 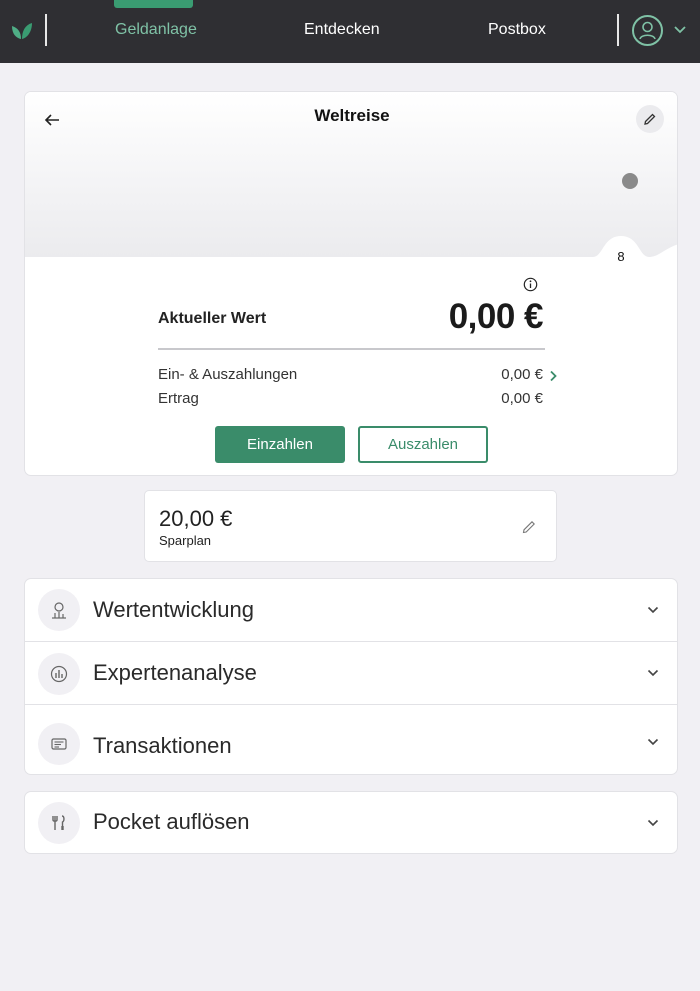 What do you see at coordinates (156, 30) in the screenshot?
I see `nav-item-geldanlage: Geldanlage` at bounding box center [156, 30].